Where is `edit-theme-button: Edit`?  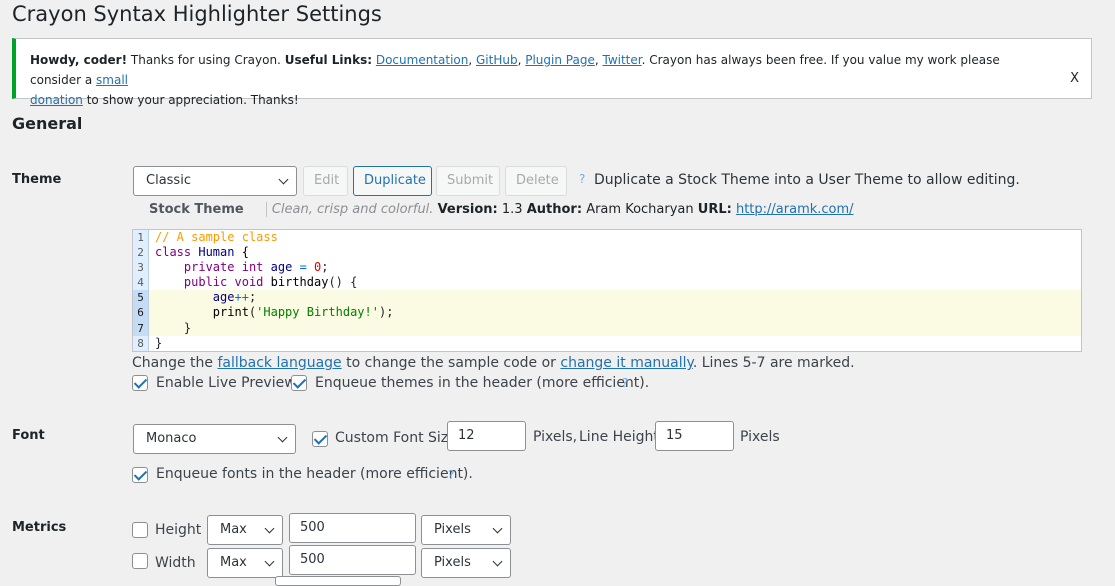 edit-theme-button: Edit is located at coordinates (325, 181).